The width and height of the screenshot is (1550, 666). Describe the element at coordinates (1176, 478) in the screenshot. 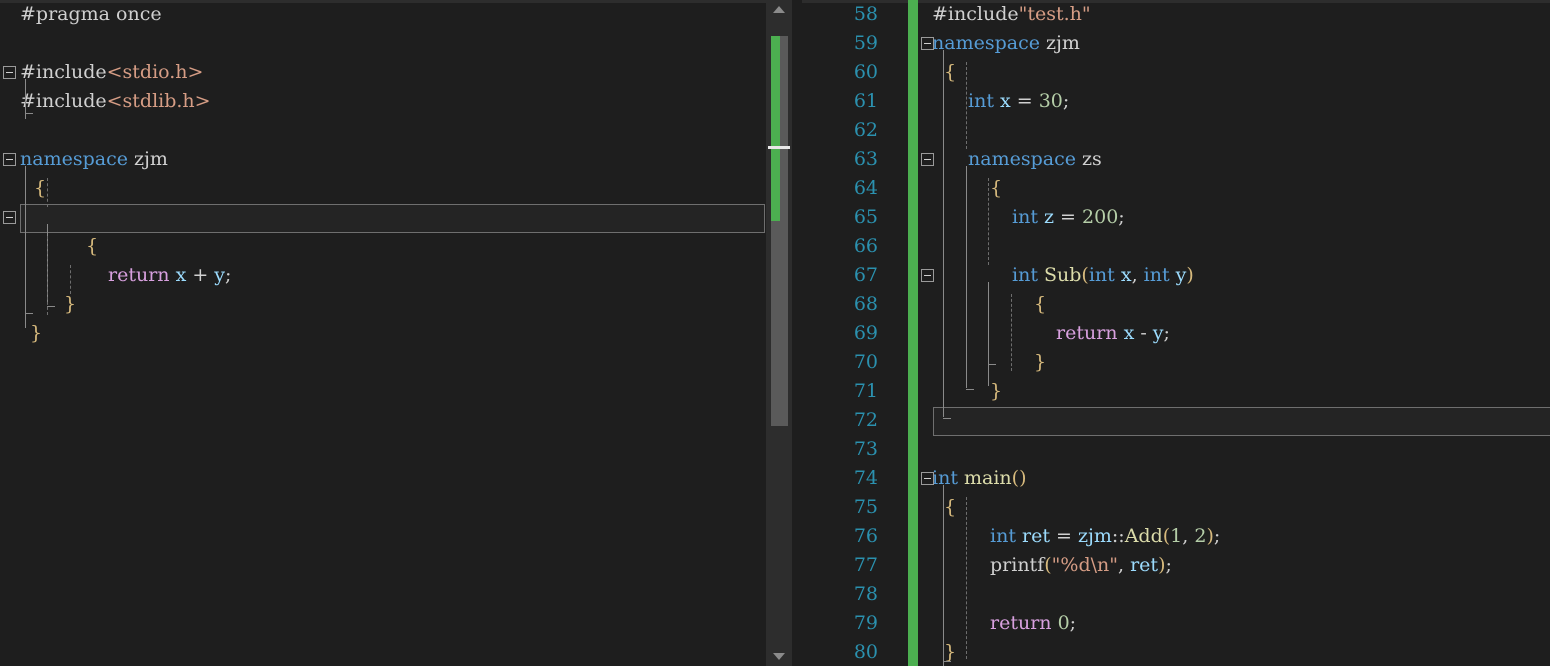

I see `code-line: int main()` at that location.